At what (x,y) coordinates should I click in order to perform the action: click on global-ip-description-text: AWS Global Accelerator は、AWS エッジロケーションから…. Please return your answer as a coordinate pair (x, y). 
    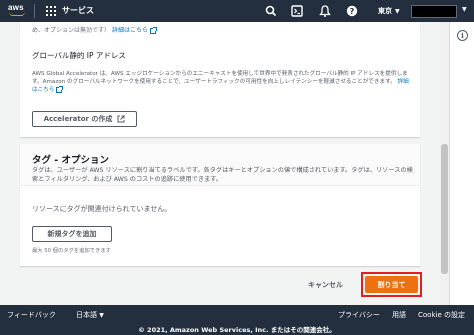
    Looking at the image, I should click on (220, 78).